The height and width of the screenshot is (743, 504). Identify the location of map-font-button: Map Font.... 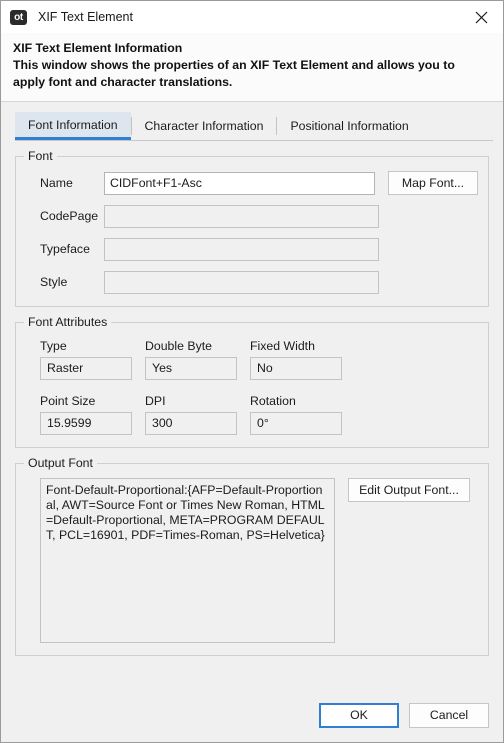
(433, 183).